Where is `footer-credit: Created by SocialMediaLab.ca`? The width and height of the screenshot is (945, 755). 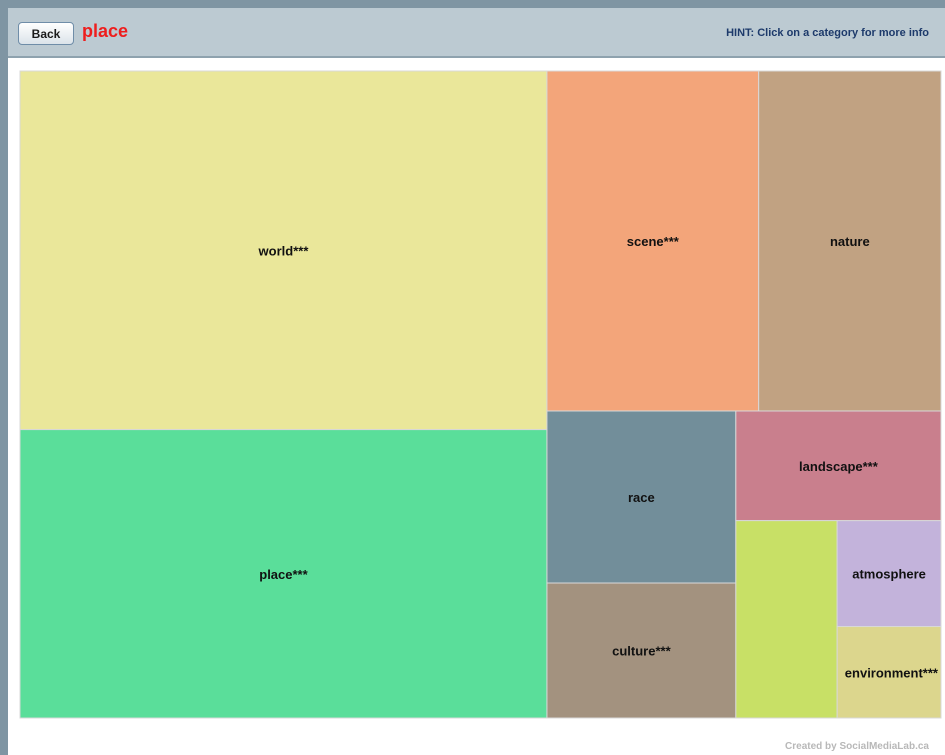 footer-credit: Created by SocialMediaLab.ca is located at coordinates (857, 746).